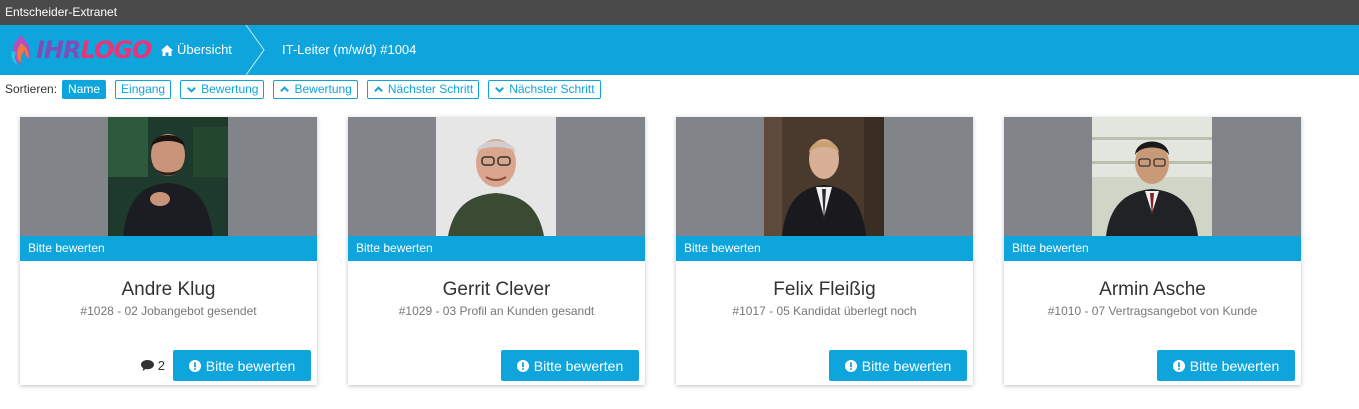 This screenshot has height=409, width=1359. Describe the element at coordinates (31, 89) in the screenshot. I see `sort-label: Sortieren:` at that location.